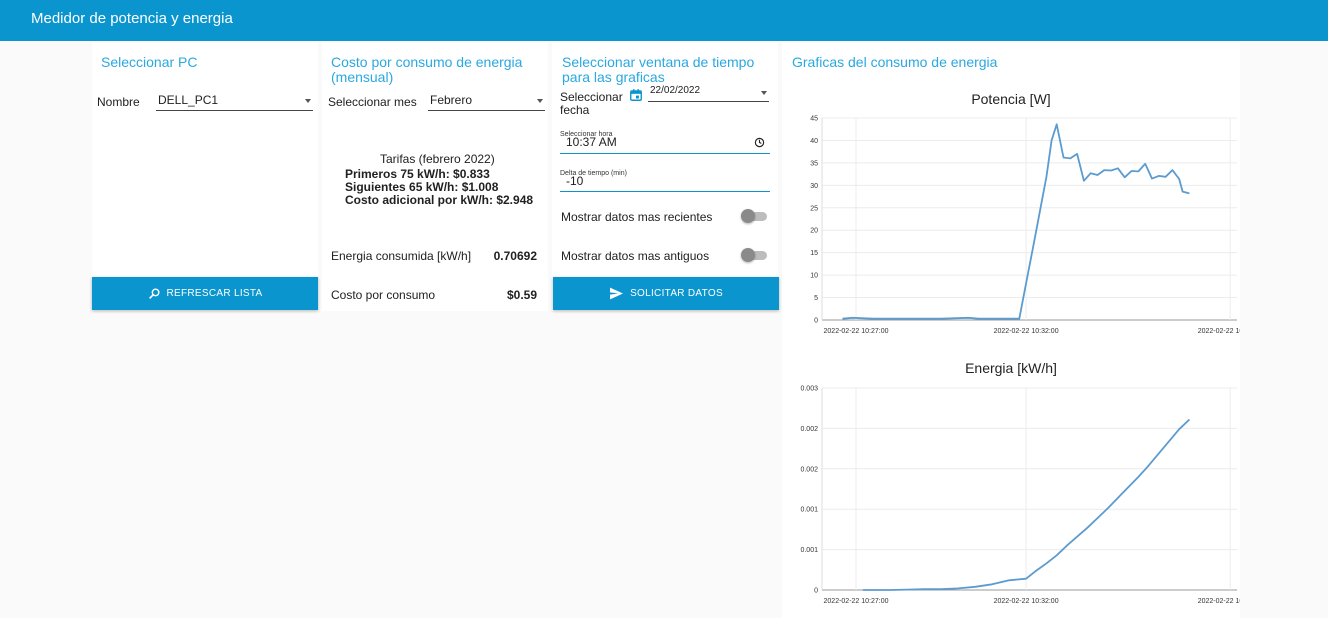 Image resolution: width=1328 pixels, height=618 pixels. What do you see at coordinates (132, 18) in the screenshot?
I see `app-title: Medidor de potencia y energia` at bounding box center [132, 18].